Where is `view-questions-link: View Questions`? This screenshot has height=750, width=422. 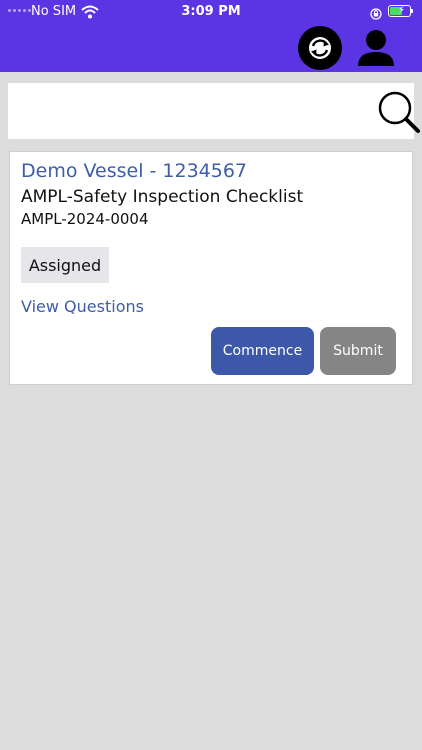
view-questions-link: View Questions is located at coordinates (82, 306).